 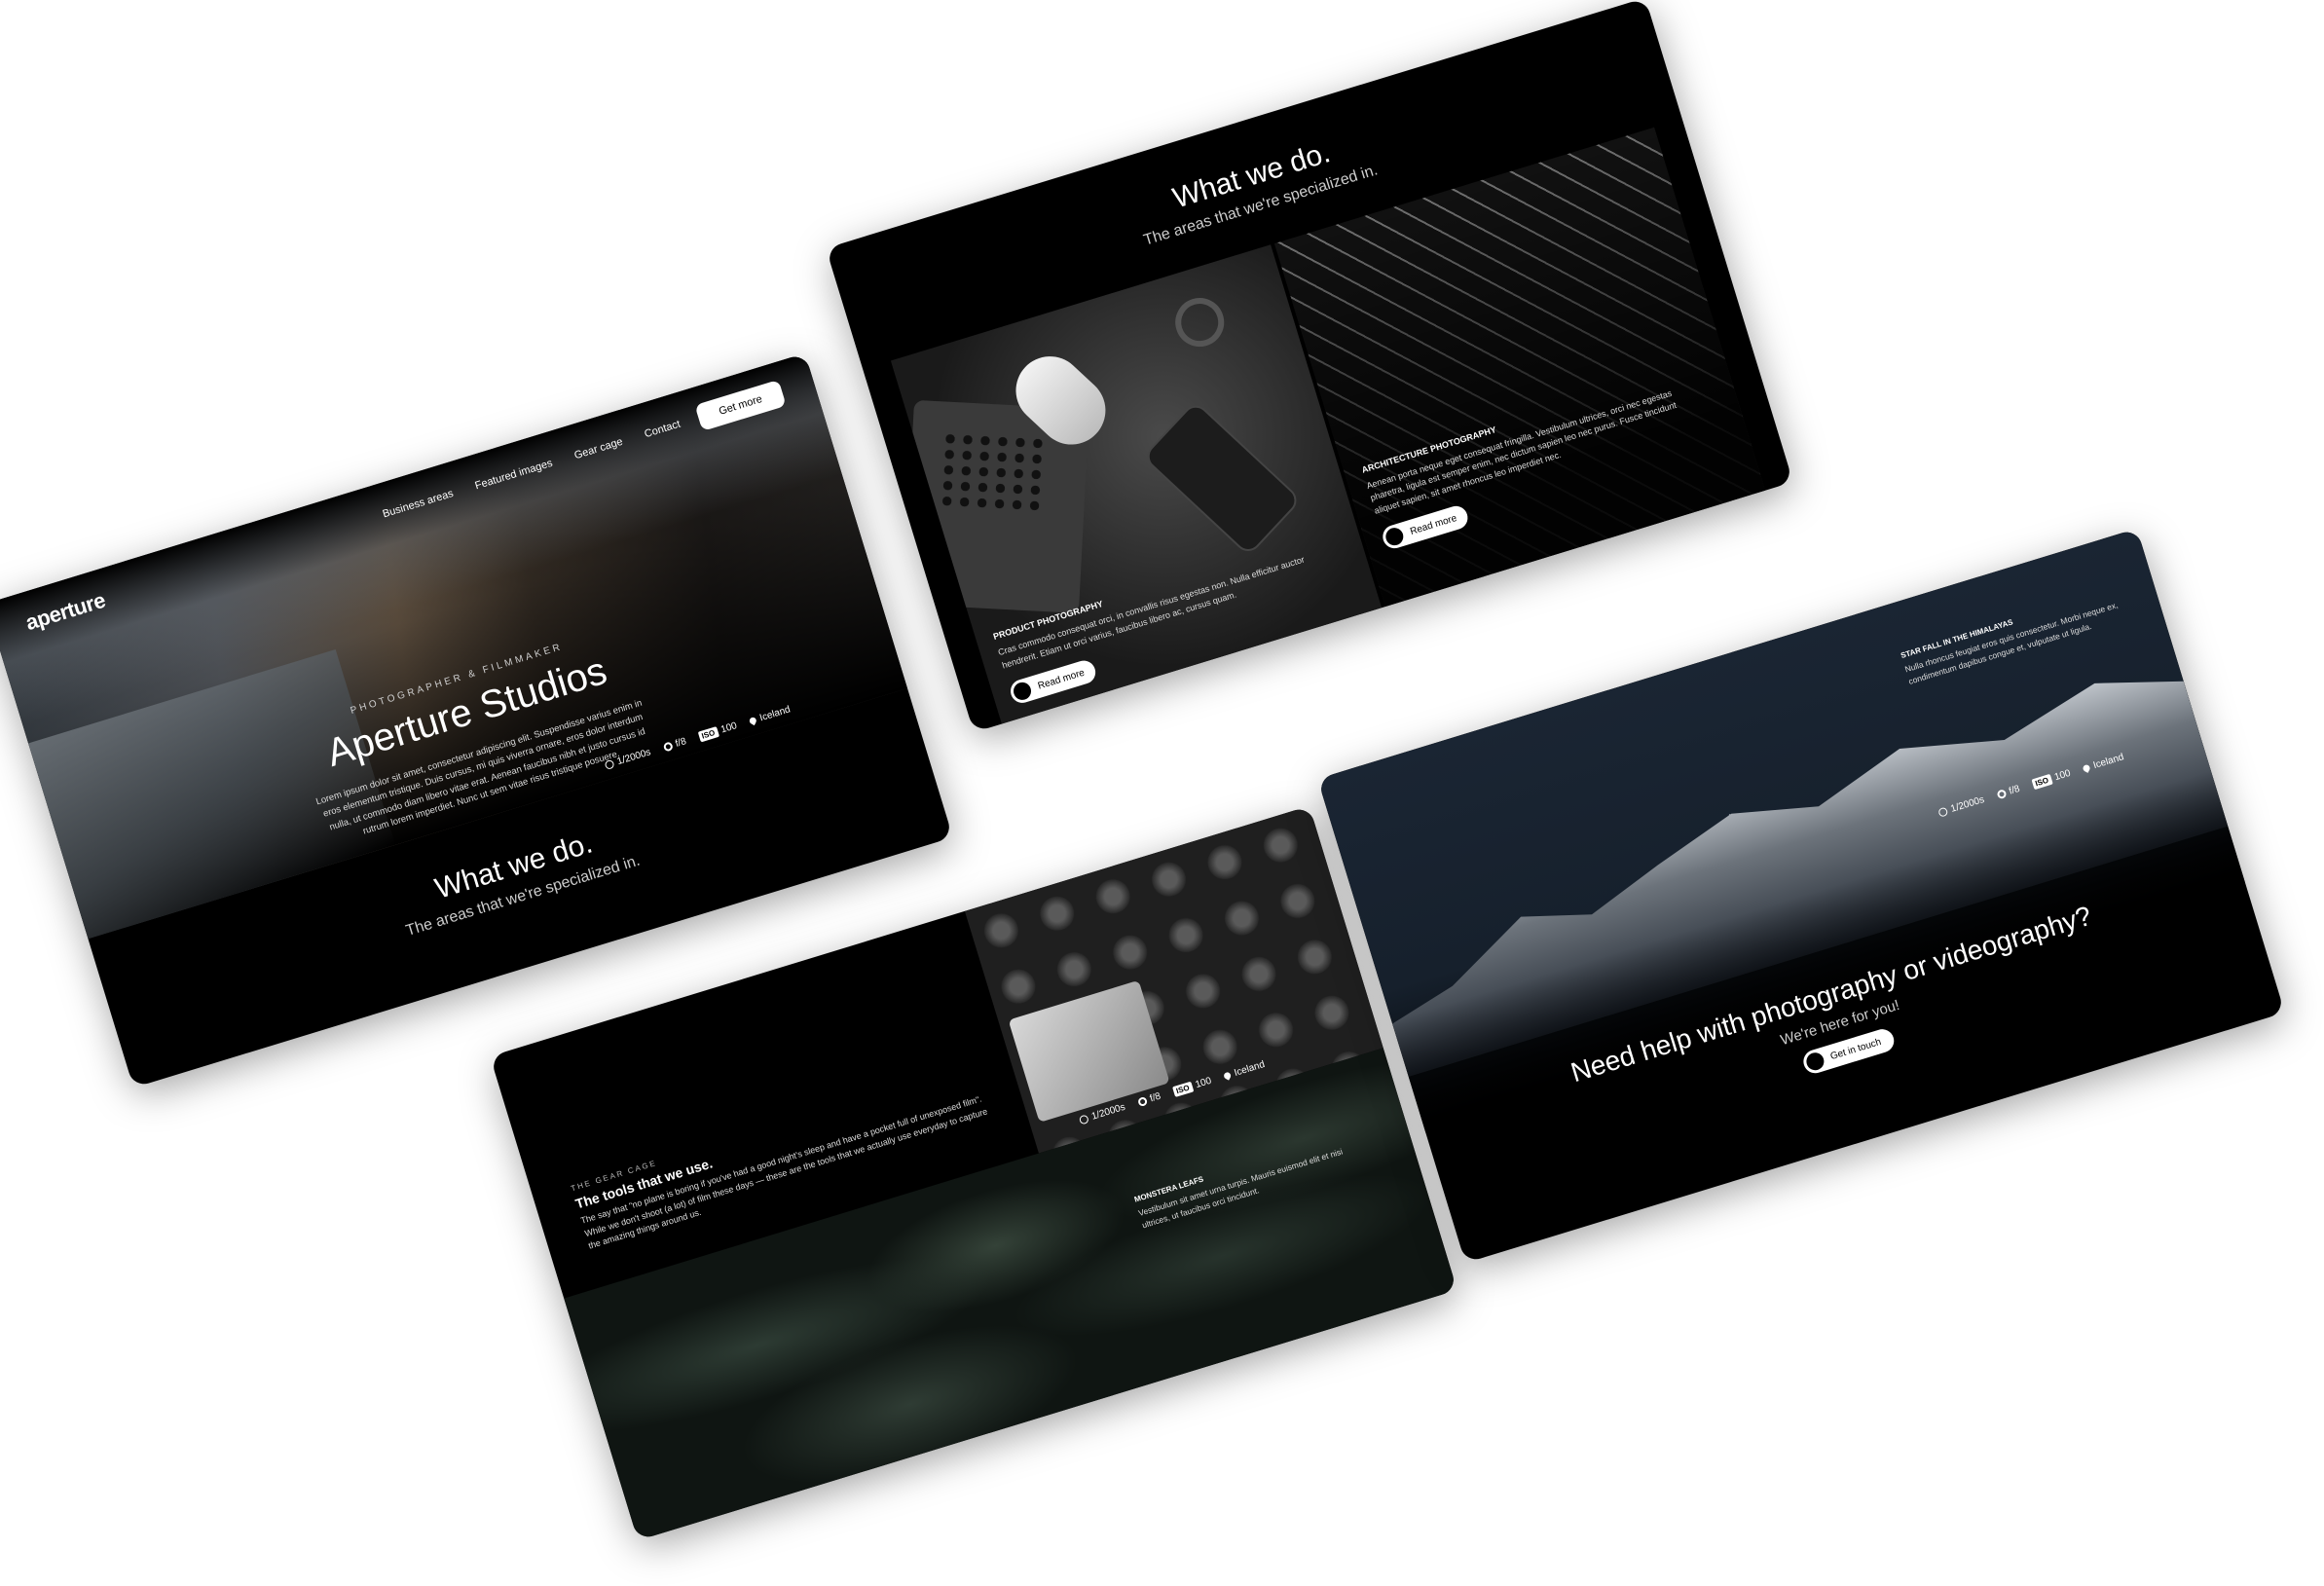 I want to click on get-more-button: Get more, so click(x=740, y=405).